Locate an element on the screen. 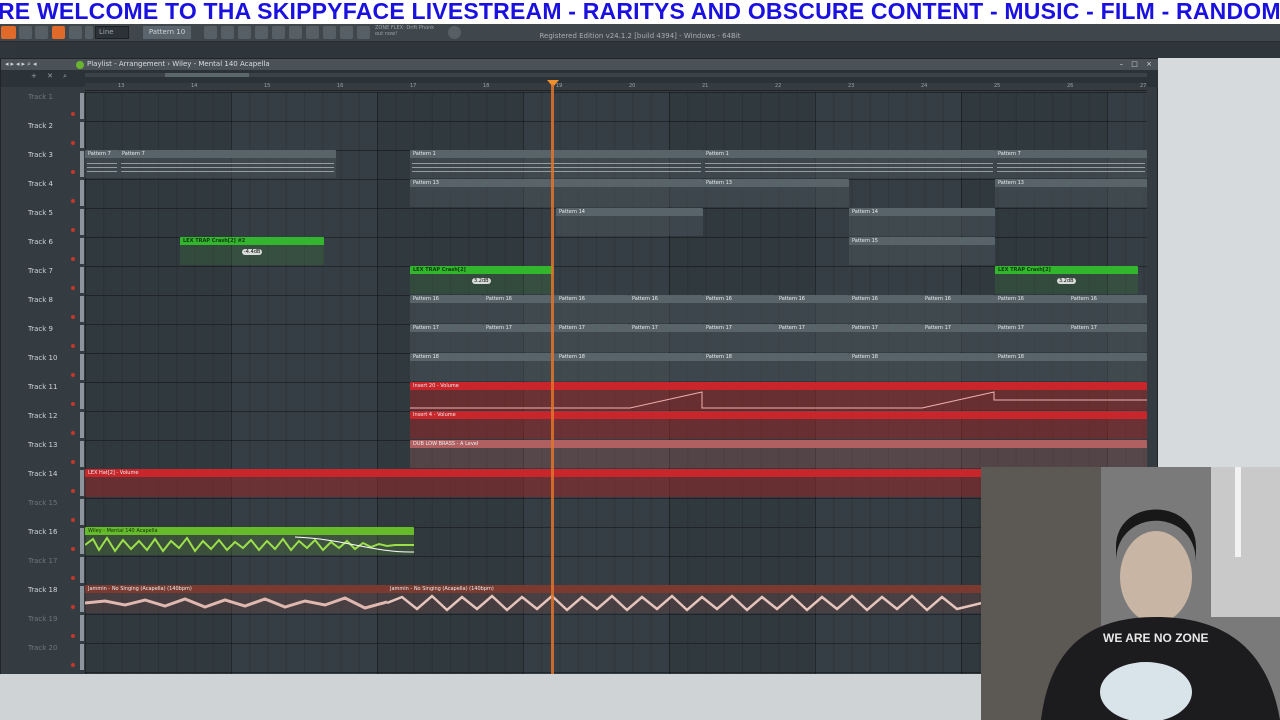 This screenshot has height=720, width=1280. track-label: Track 7 is located at coordinates (40, 271).